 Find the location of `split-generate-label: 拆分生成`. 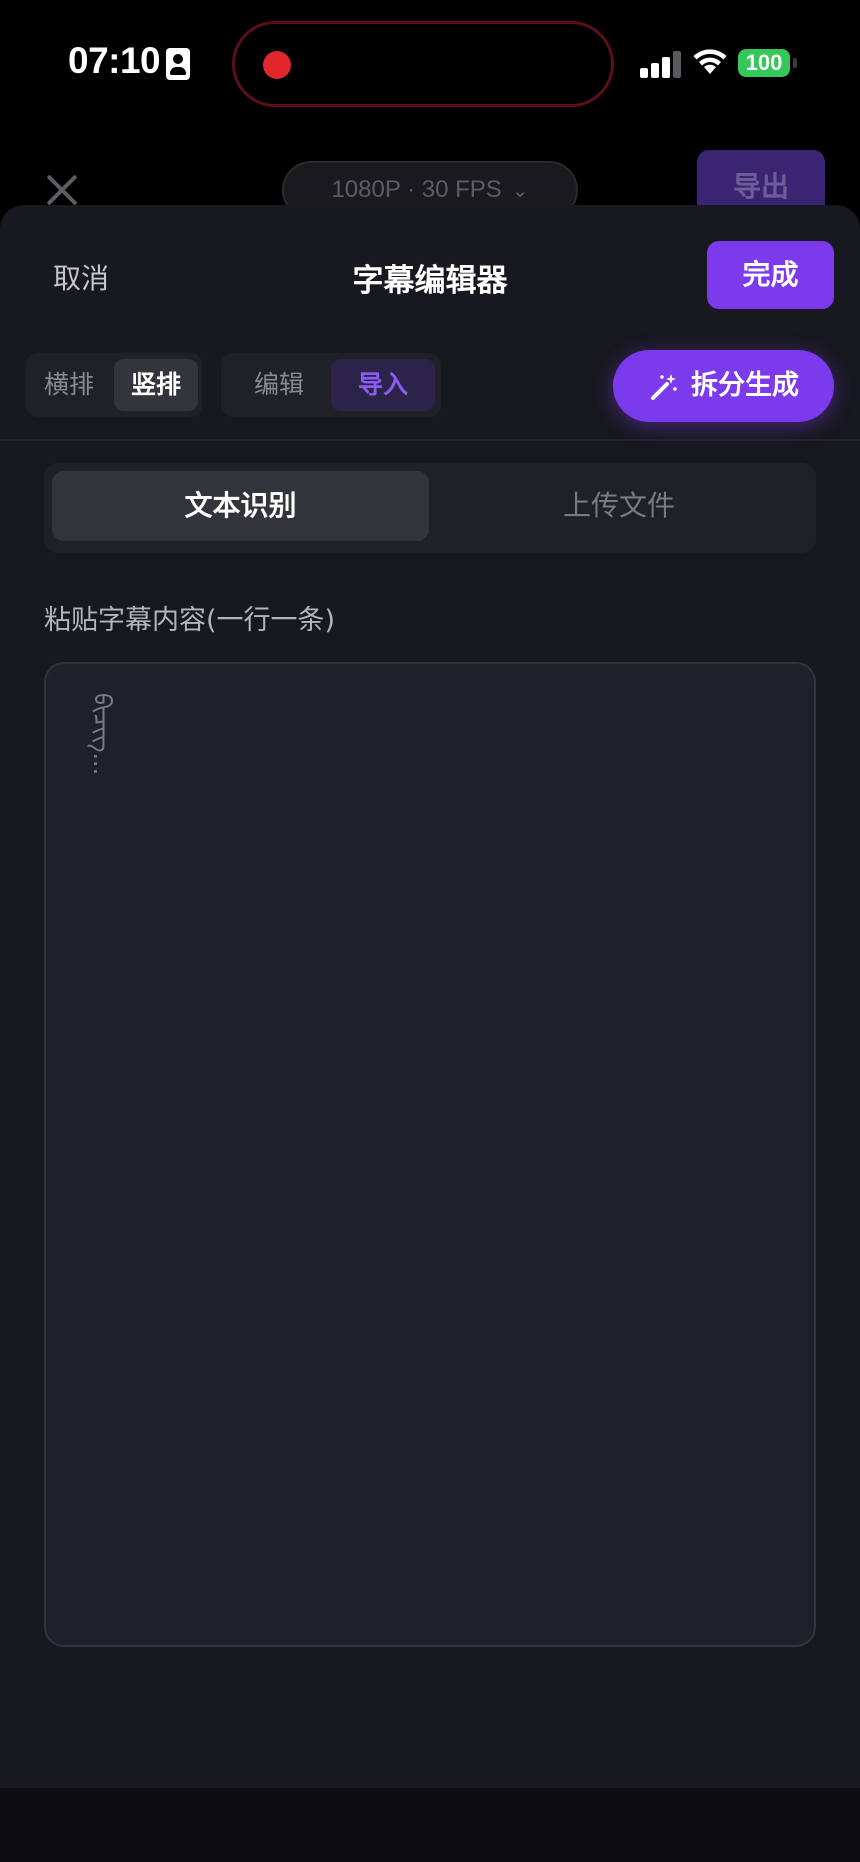

split-generate-label: 拆分生成 is located at coordinates (745, 385).